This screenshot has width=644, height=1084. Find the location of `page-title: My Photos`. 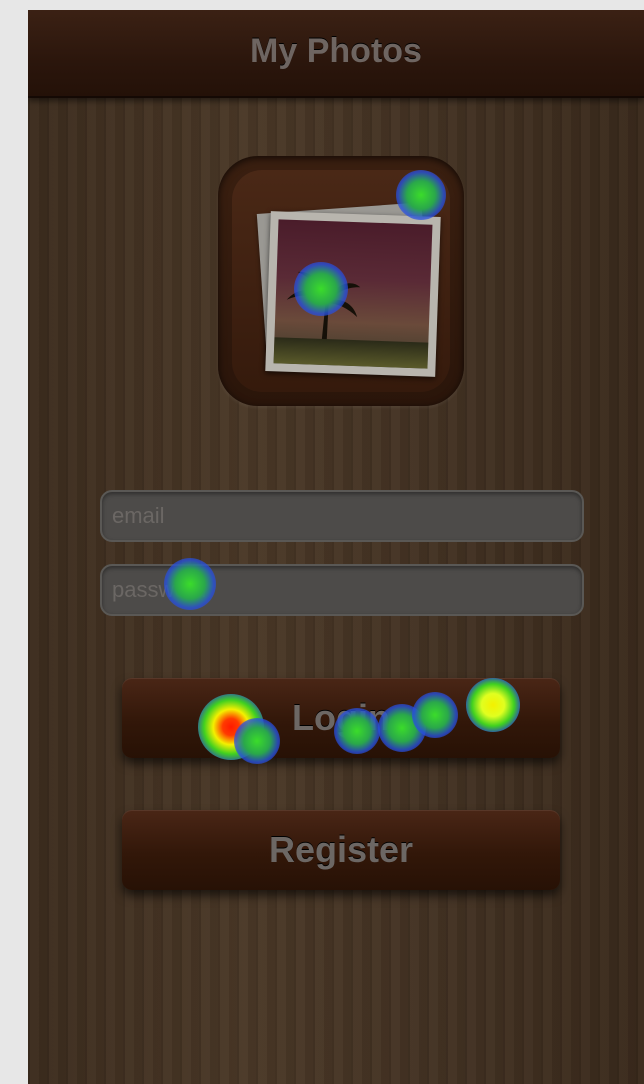

page-title: My Photos is located at coordinates (336, 51).